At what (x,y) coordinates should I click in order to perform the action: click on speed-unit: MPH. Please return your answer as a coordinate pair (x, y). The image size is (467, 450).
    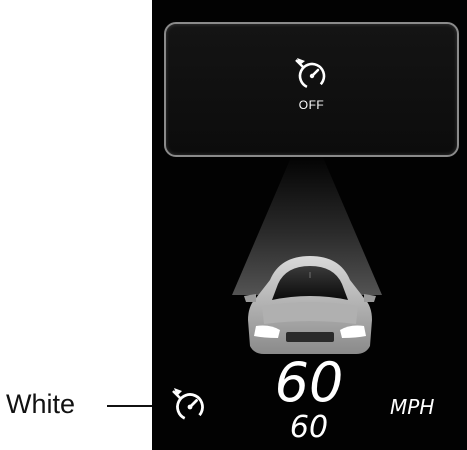
    Looking at the image, I should click on (412, 407).